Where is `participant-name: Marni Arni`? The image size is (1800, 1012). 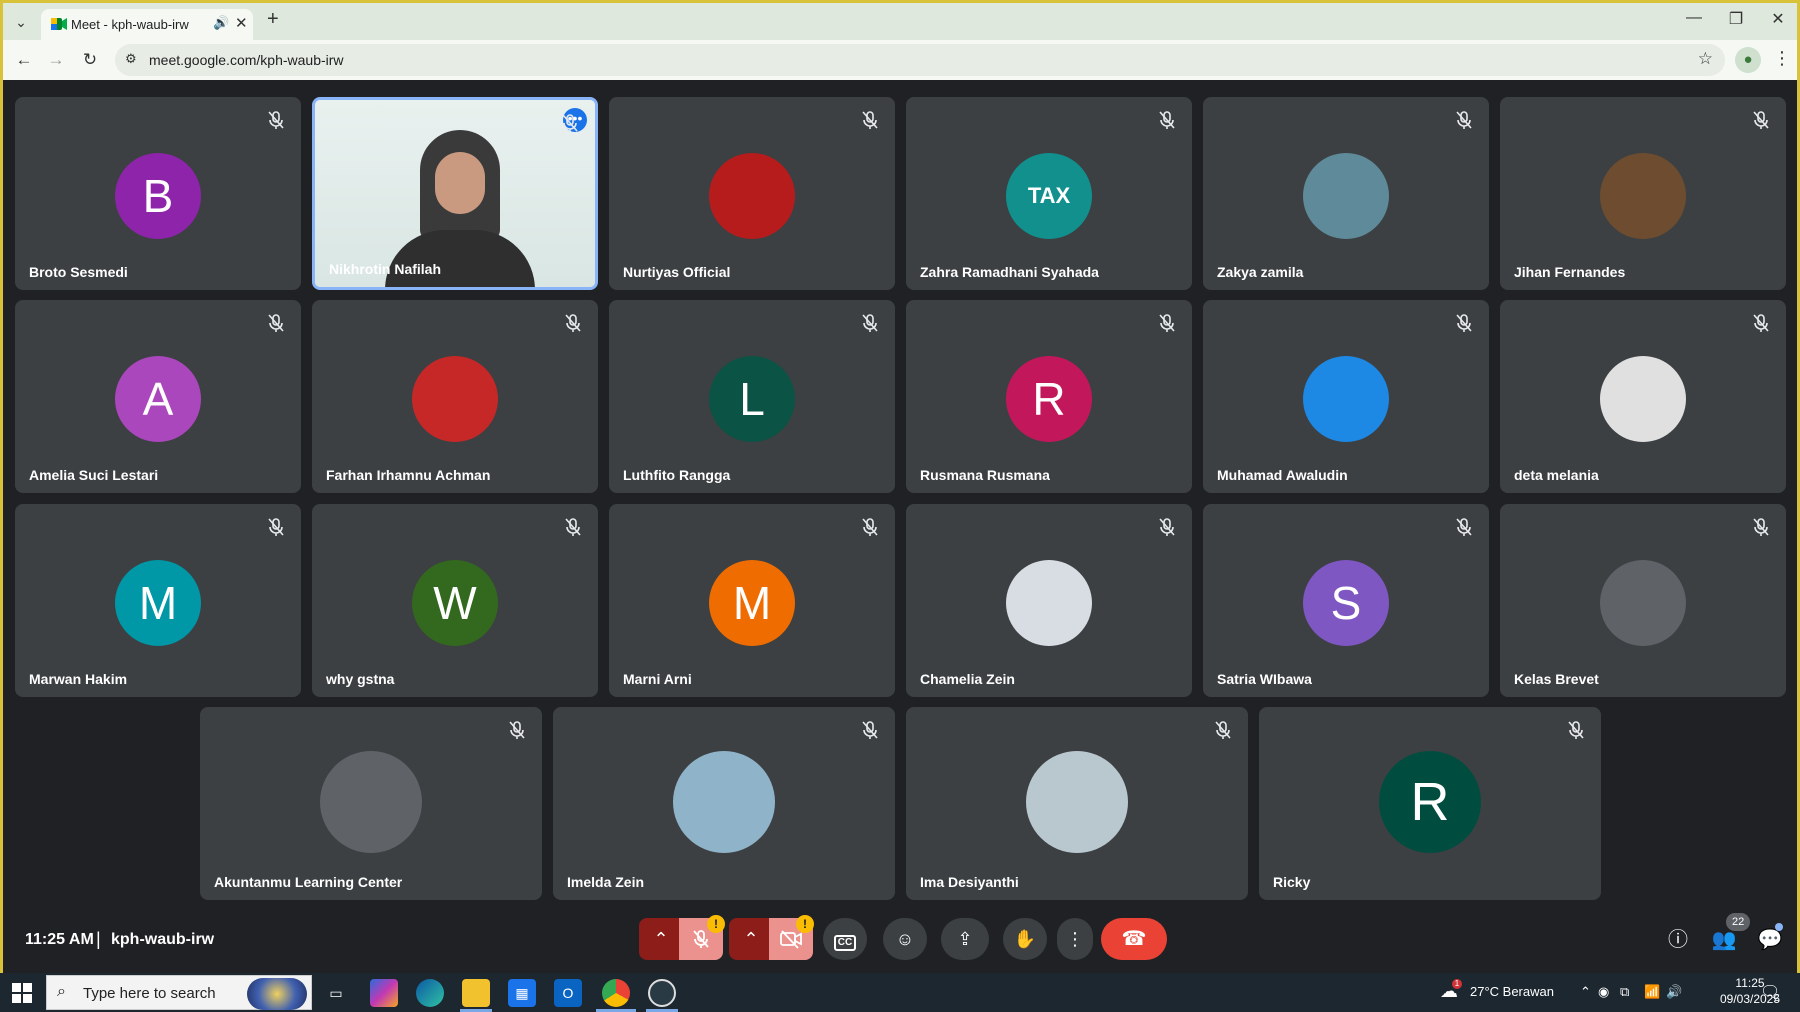
participant-name: Marni Arni is located at coordinates (657, 679).